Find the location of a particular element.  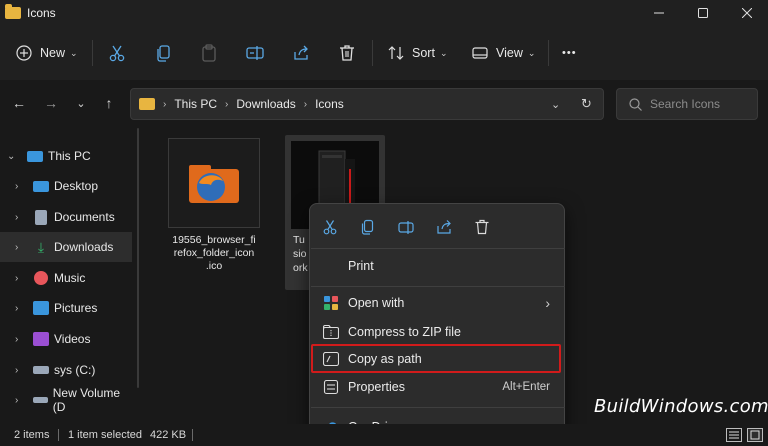

rename-button is located at coordinates (255, 53).